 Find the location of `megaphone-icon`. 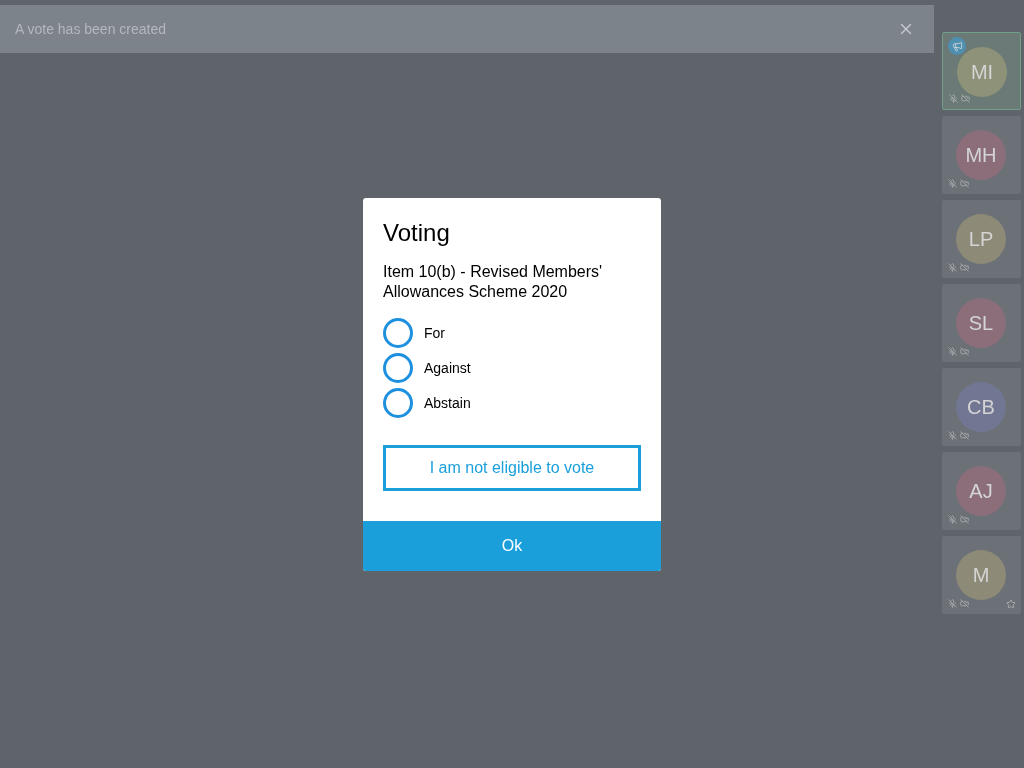

megaphone-icon is located at coordinates (957, 46).